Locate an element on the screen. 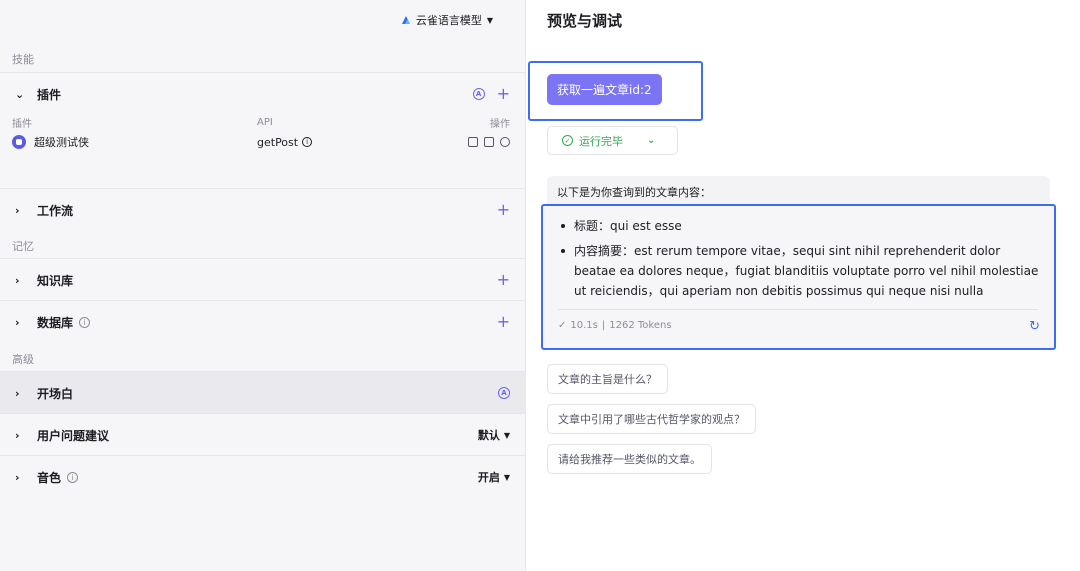 This screenshot has height=571, width=1080. opening-section: › 开场白 A is located at coordinates (263, 392).